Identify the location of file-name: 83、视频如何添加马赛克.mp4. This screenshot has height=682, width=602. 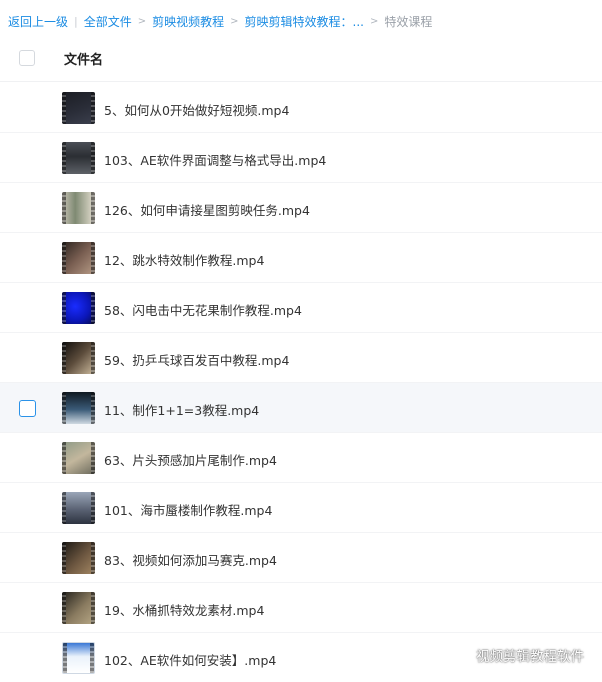
(190, 559).